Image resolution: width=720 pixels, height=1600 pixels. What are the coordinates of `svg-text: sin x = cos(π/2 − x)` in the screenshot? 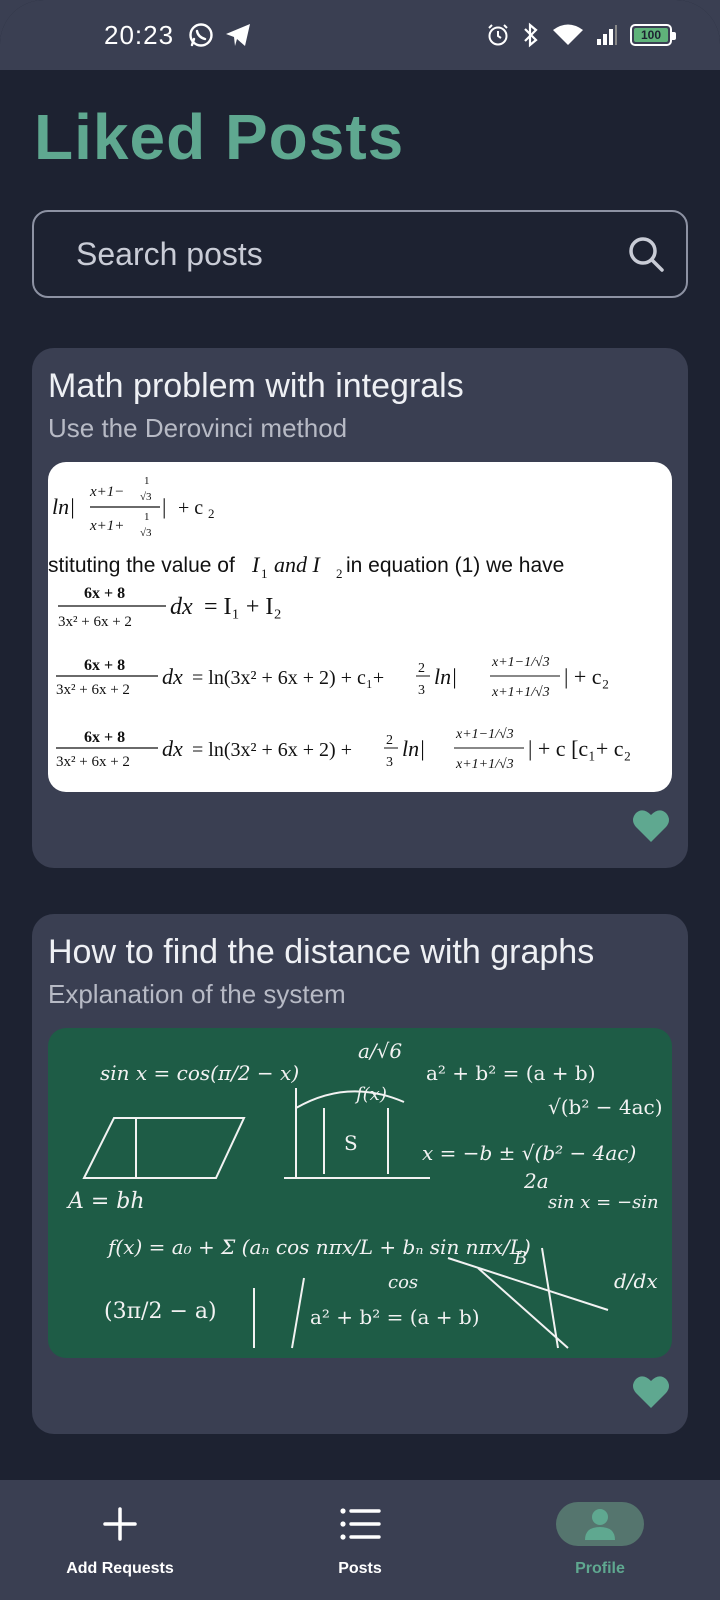 It's located at (199, 1073).